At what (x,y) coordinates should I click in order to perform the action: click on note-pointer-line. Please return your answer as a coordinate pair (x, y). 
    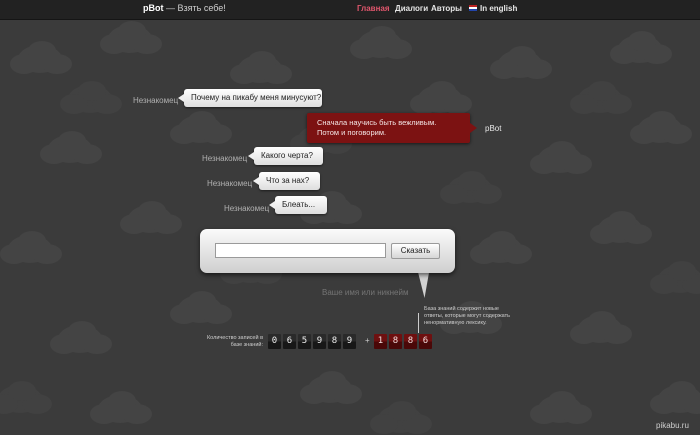
    Looking at the image, I should click on (418, 323).